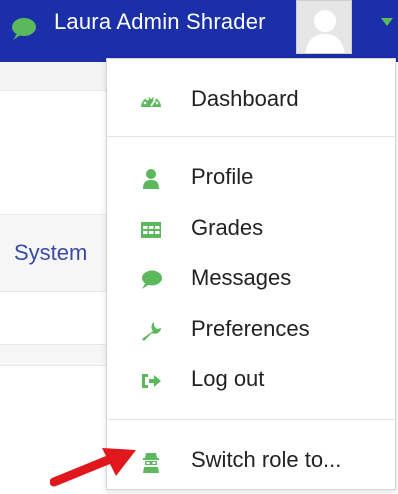  I want to click on top-navbar: Laura Admin Shrader, so click(199, 31).